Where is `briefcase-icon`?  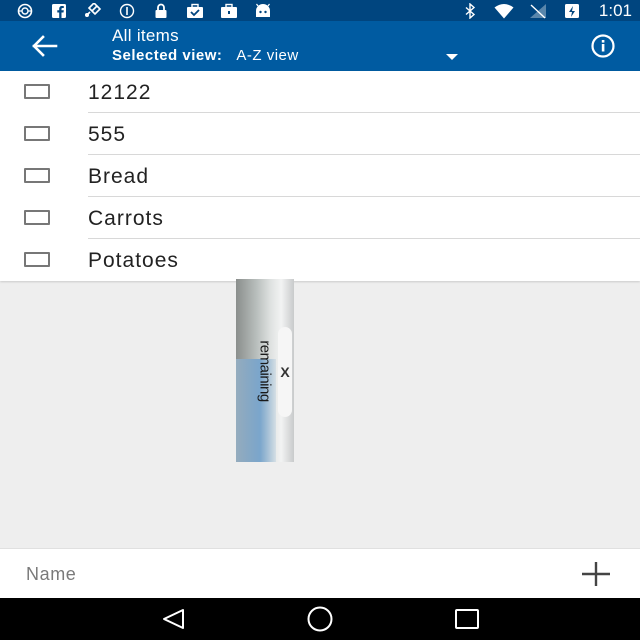
briefcase-icon is located at coordinates (229, 11).